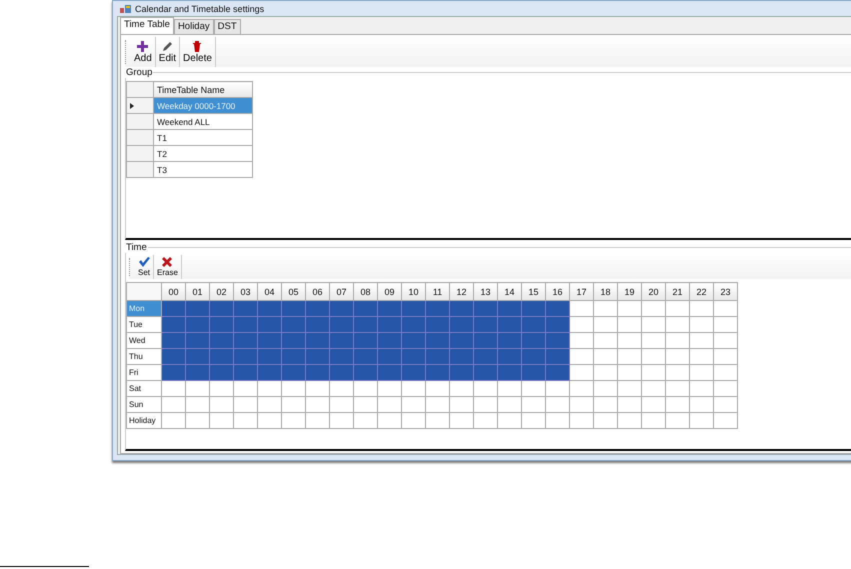 This screenshot has width=851, height=569. Describe the element at coordinates (227, 26) in the screenshot. I see `tab: DST` at that location.